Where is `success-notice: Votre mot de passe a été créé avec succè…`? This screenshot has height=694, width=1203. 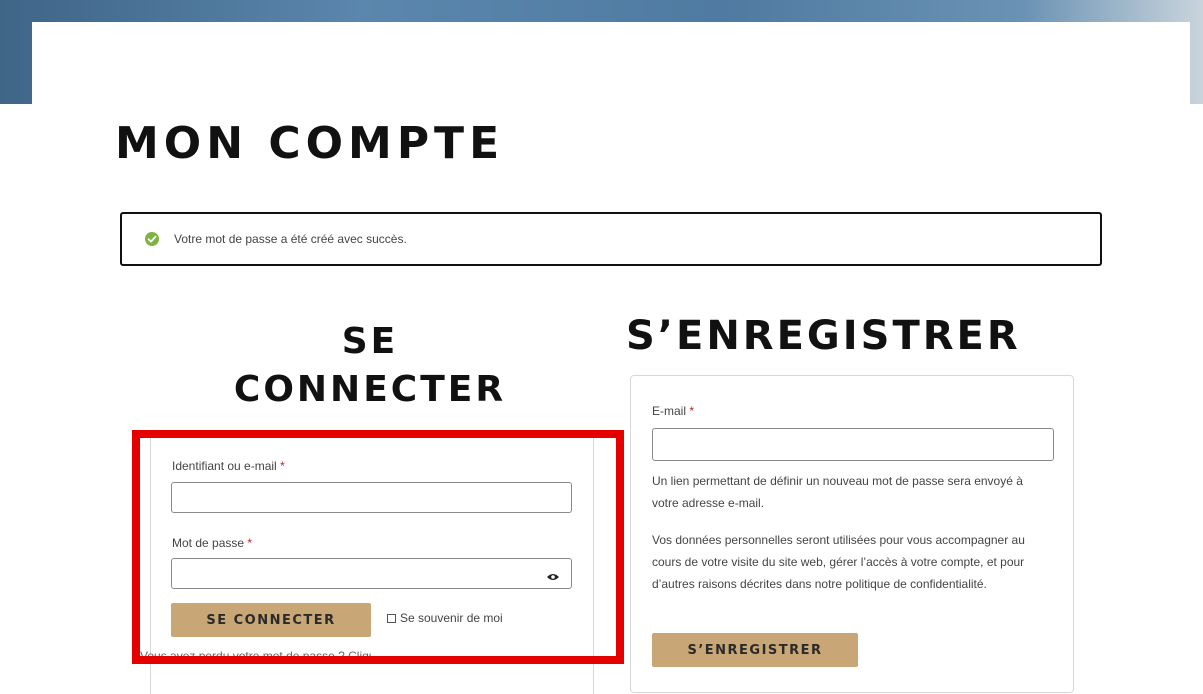
success-notice: Votre mot de passe a été créé avec succè… is located at coordinates (611, 239).